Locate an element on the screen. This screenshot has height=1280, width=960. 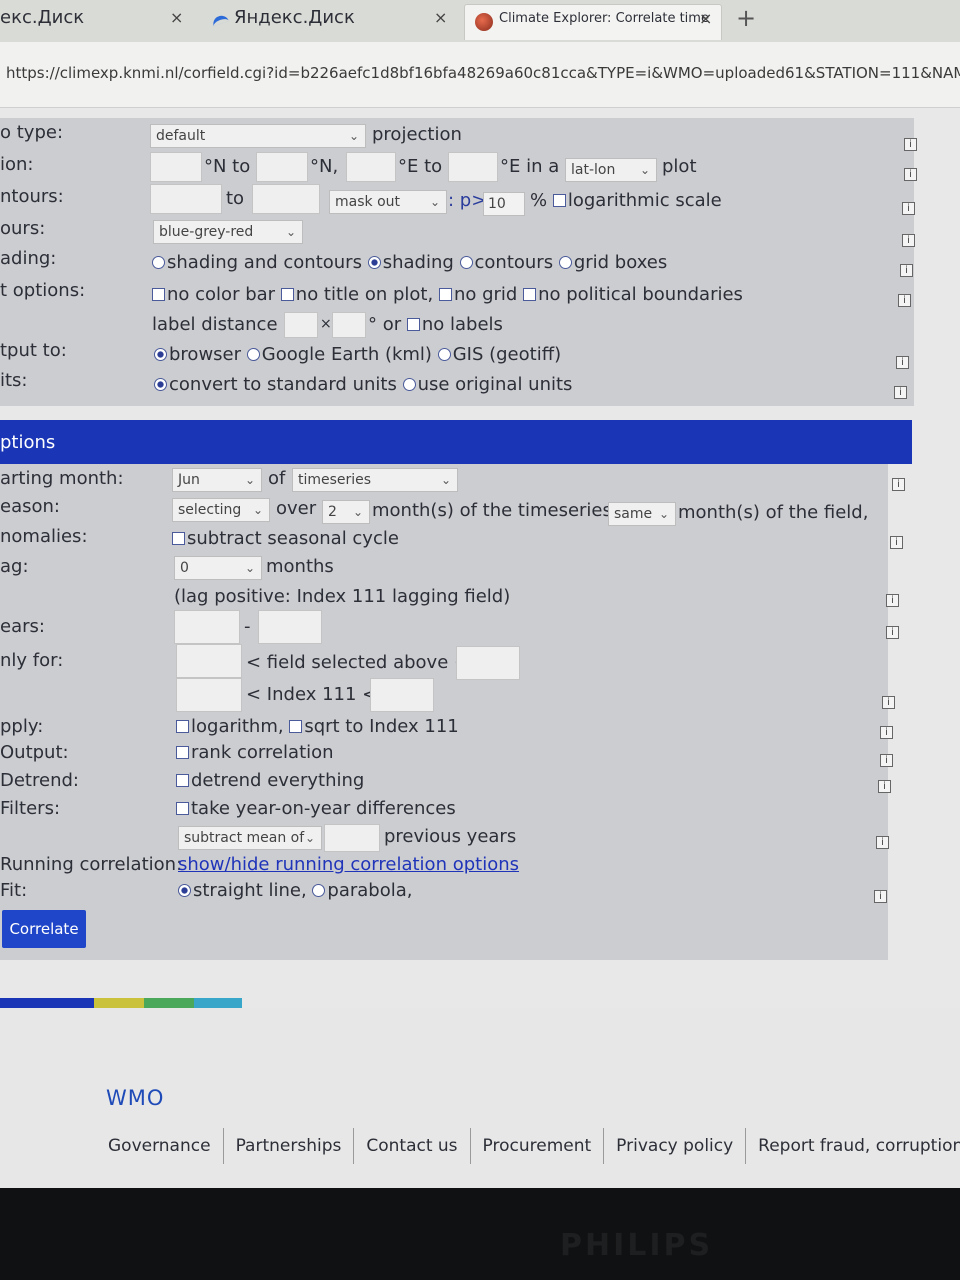
footer-link-report-fraud: Report fraud, corruption or is located at coordinates (853, 1146).